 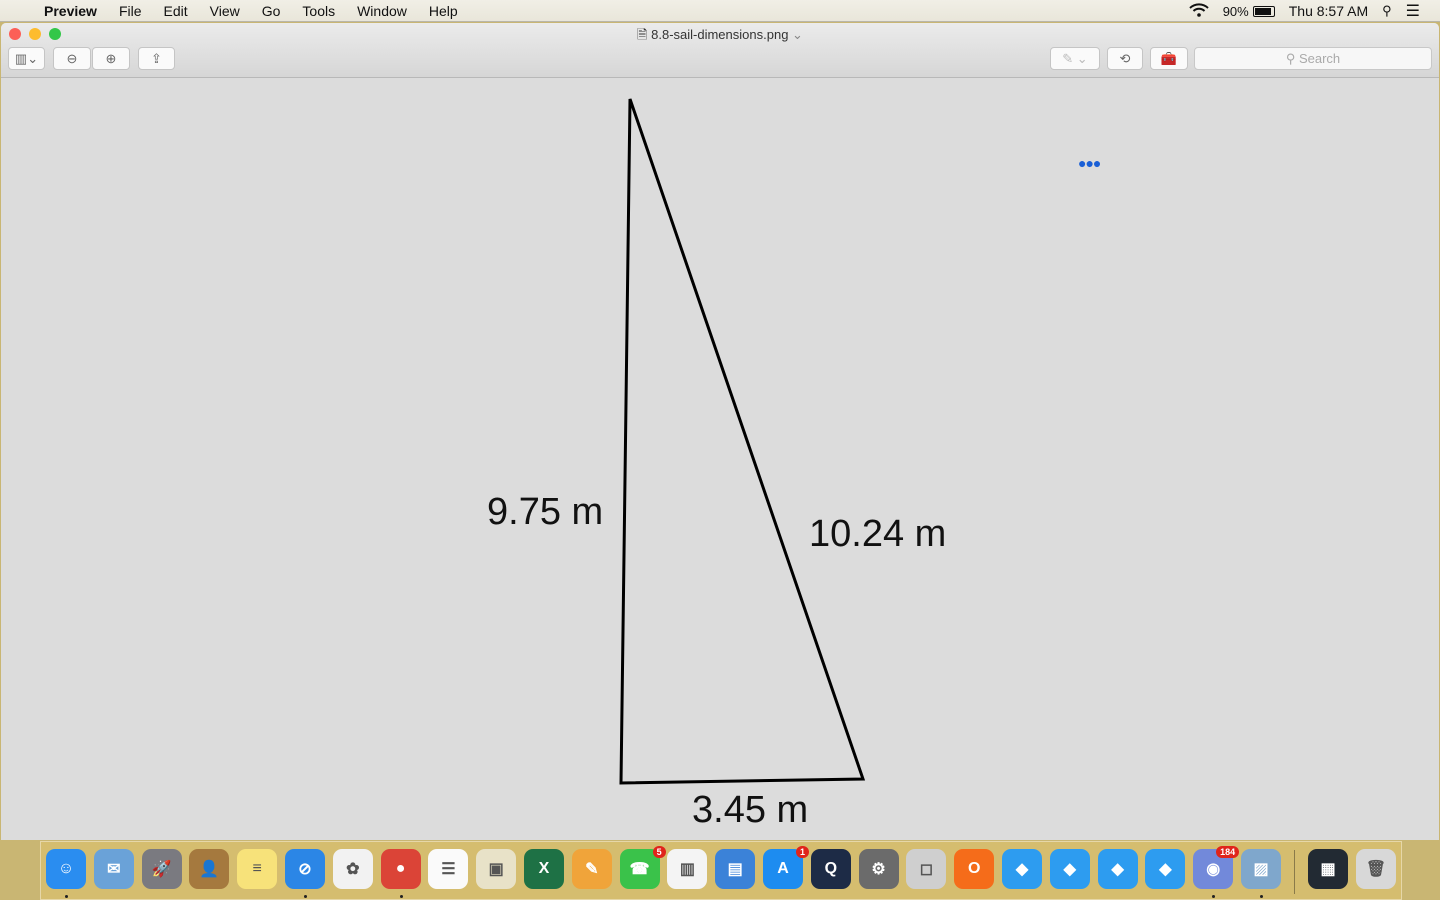 I want to click on dock-roblox-4: ◆, so click(x=1165, y=869).